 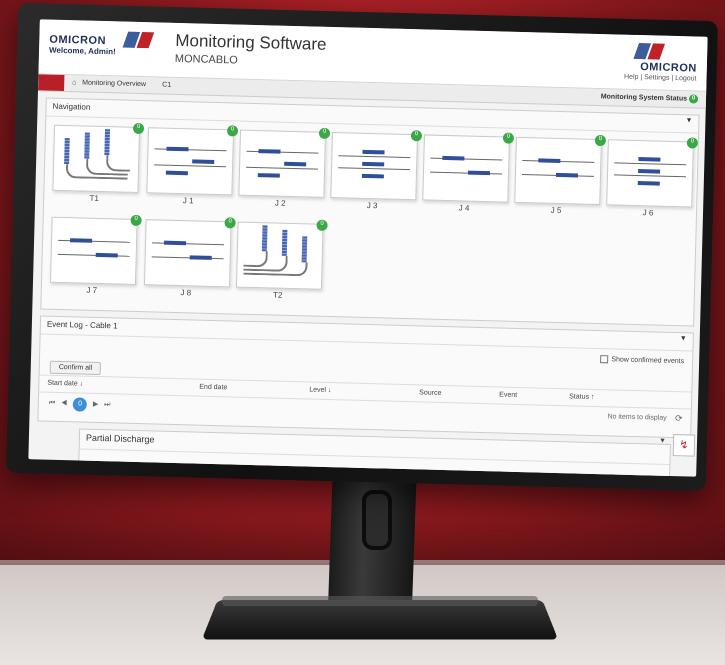 What do you see at coordinates (186, 293) in the screenshot?
I see `tile-label: J 8` at bounding box center [186, 293].